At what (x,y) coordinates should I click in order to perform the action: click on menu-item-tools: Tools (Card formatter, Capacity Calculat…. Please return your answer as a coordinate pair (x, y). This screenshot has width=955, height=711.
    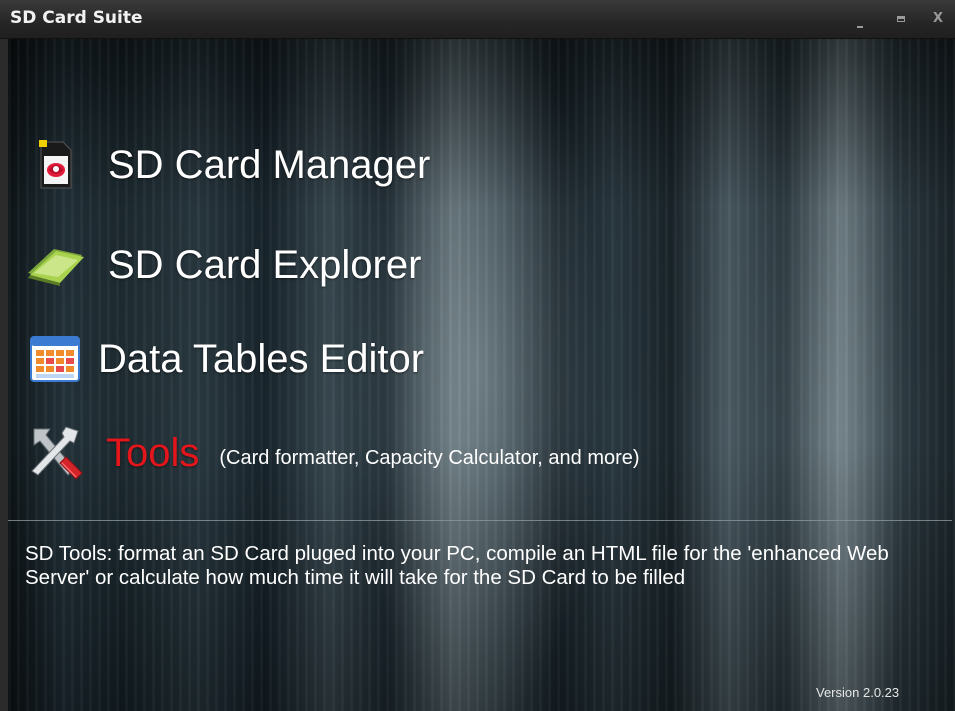
    Looking at the image, I should click on (332, 453).